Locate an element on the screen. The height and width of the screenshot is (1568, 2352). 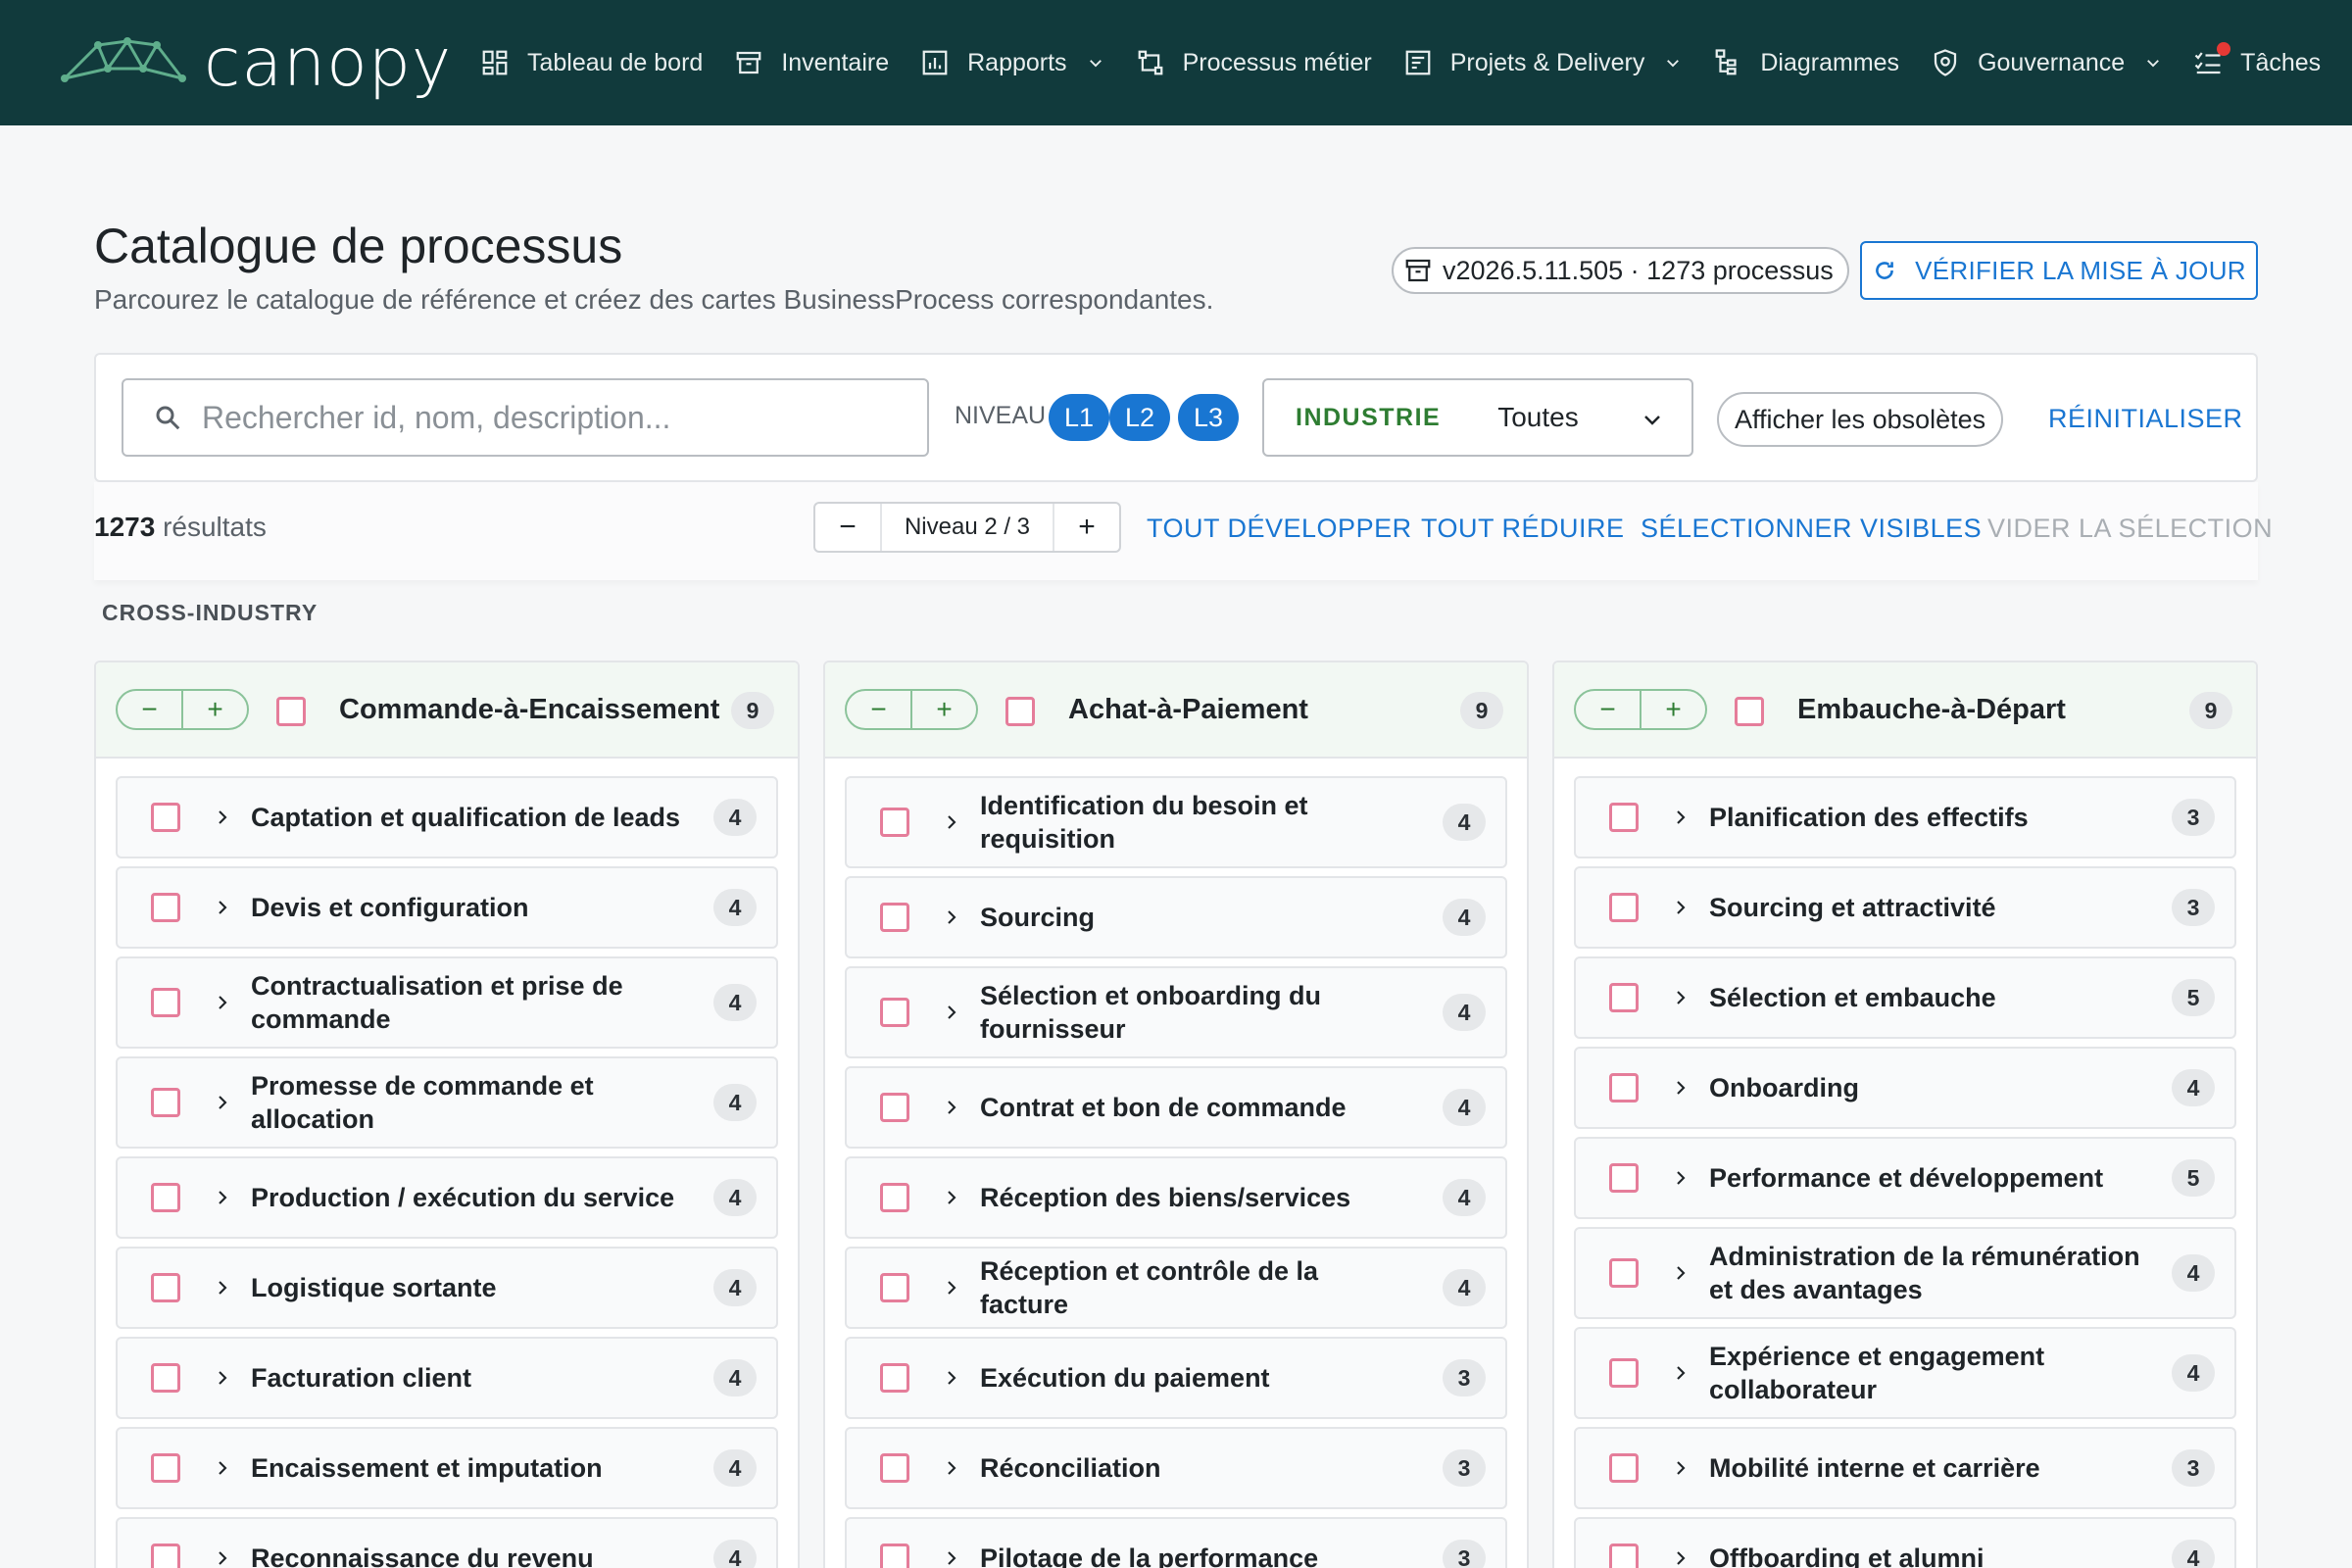
collapse-all-button: TOUT RÉDUIRE is located at coordinates (1523, 529).